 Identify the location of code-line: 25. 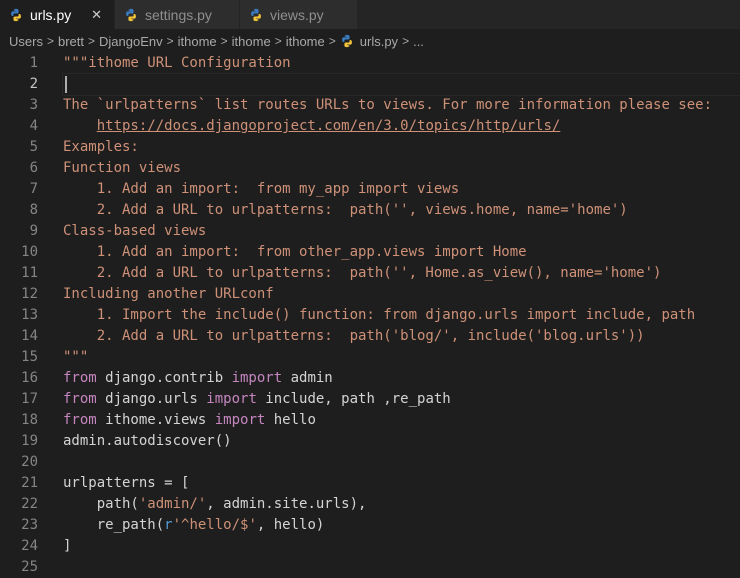
(370, 567).